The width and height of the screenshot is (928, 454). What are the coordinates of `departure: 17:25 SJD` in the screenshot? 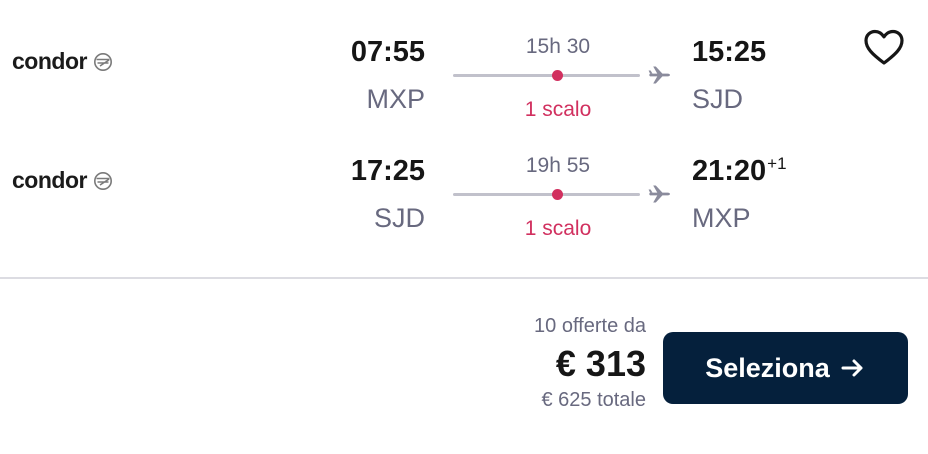 It's located at (388, 194).